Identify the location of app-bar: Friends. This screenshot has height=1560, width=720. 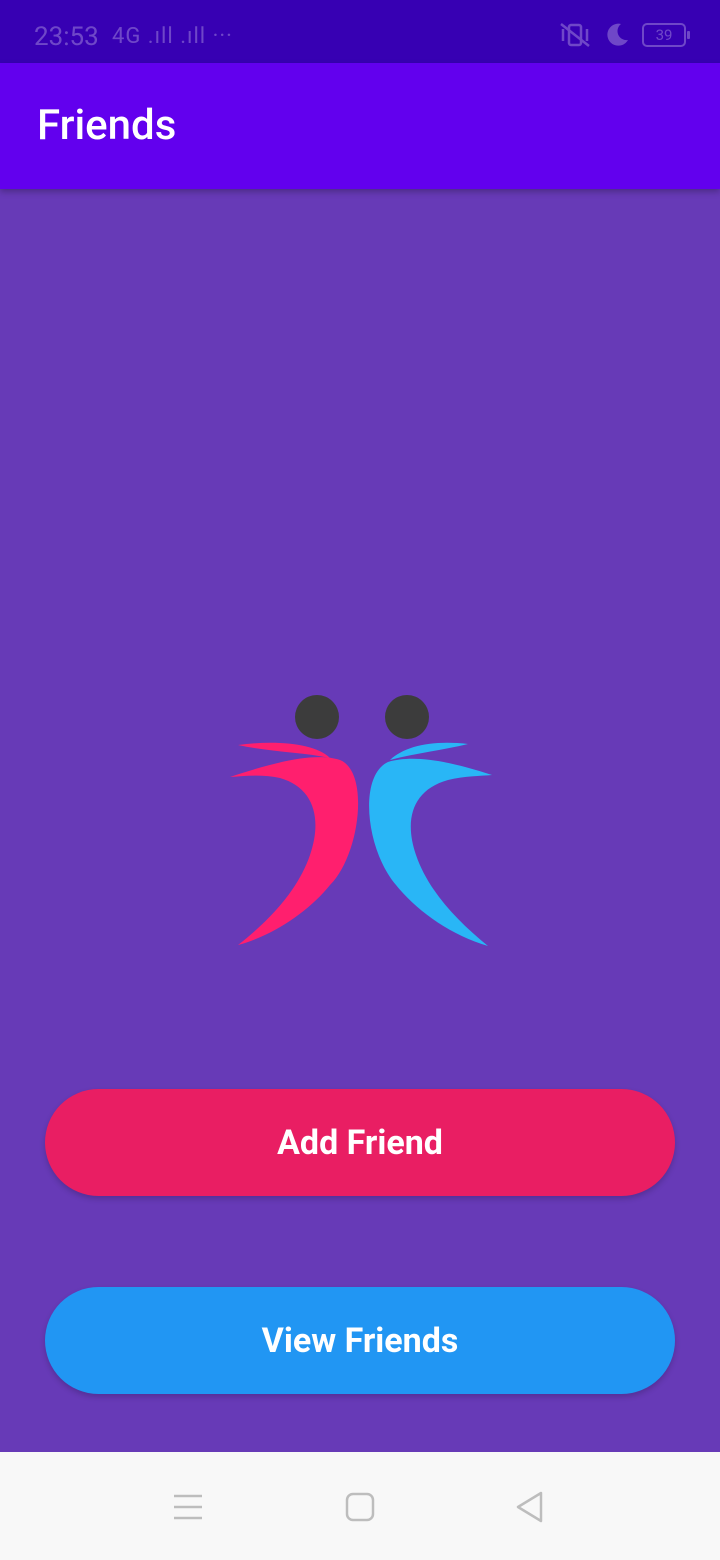
(360, 126).